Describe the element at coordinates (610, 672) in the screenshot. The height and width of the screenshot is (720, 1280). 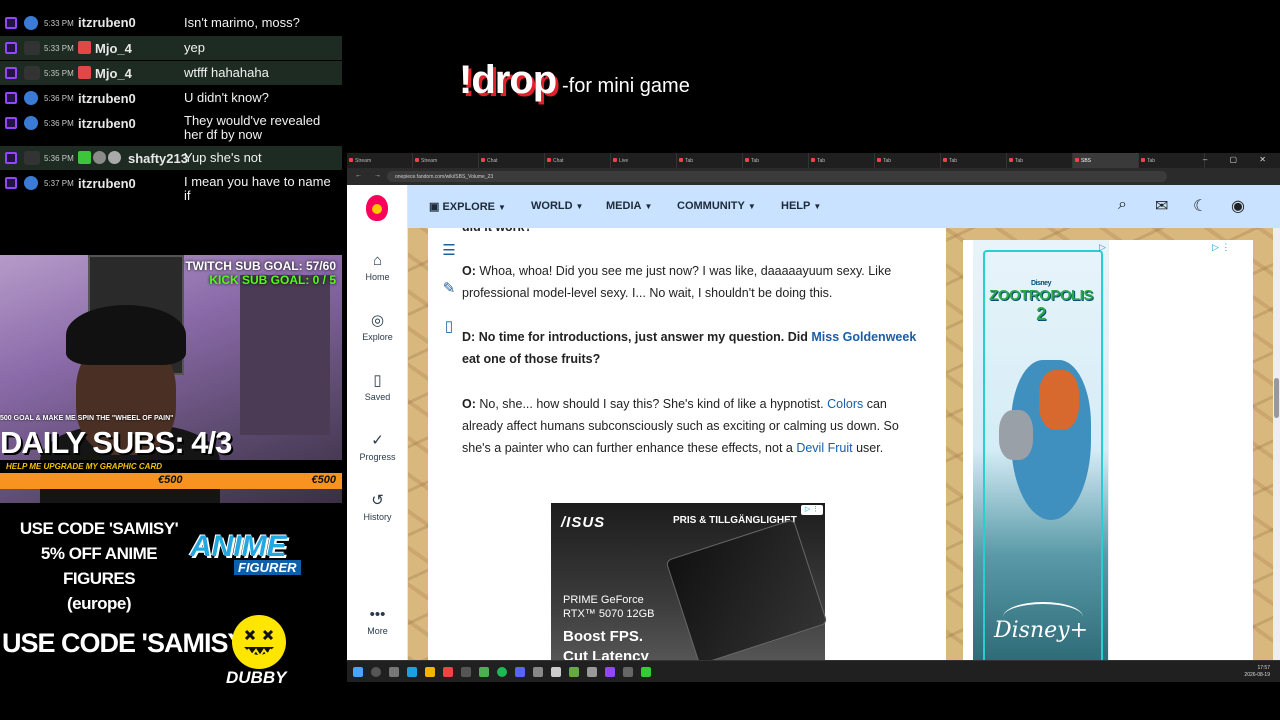
I see `obs-icon` at that location.